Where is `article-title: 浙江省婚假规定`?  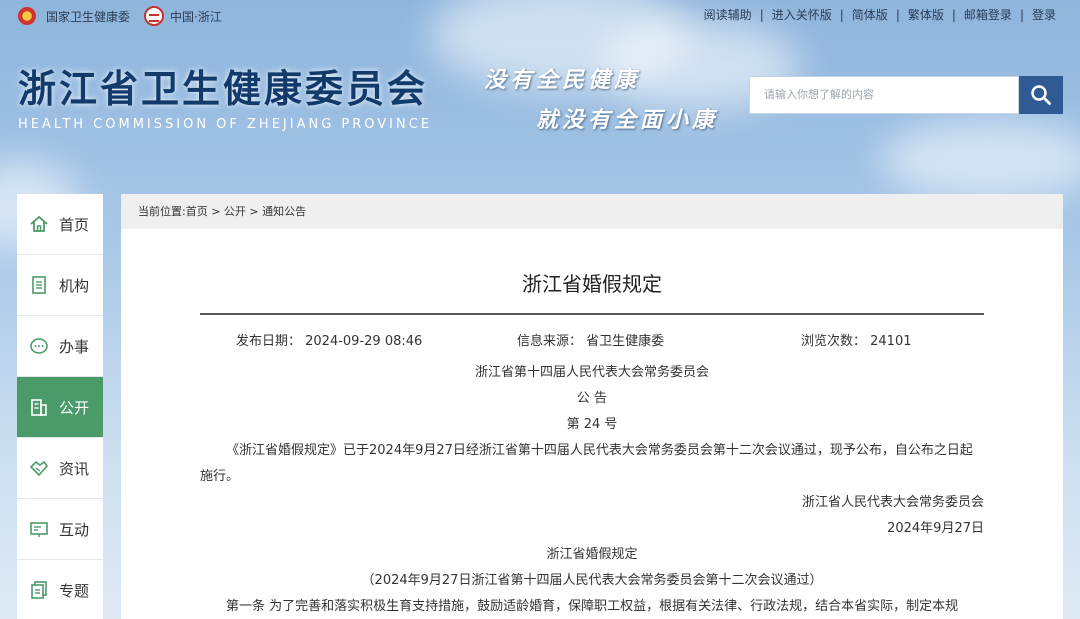
article-title: 浙江省婚假规定 is located at coordinates (592, 284).